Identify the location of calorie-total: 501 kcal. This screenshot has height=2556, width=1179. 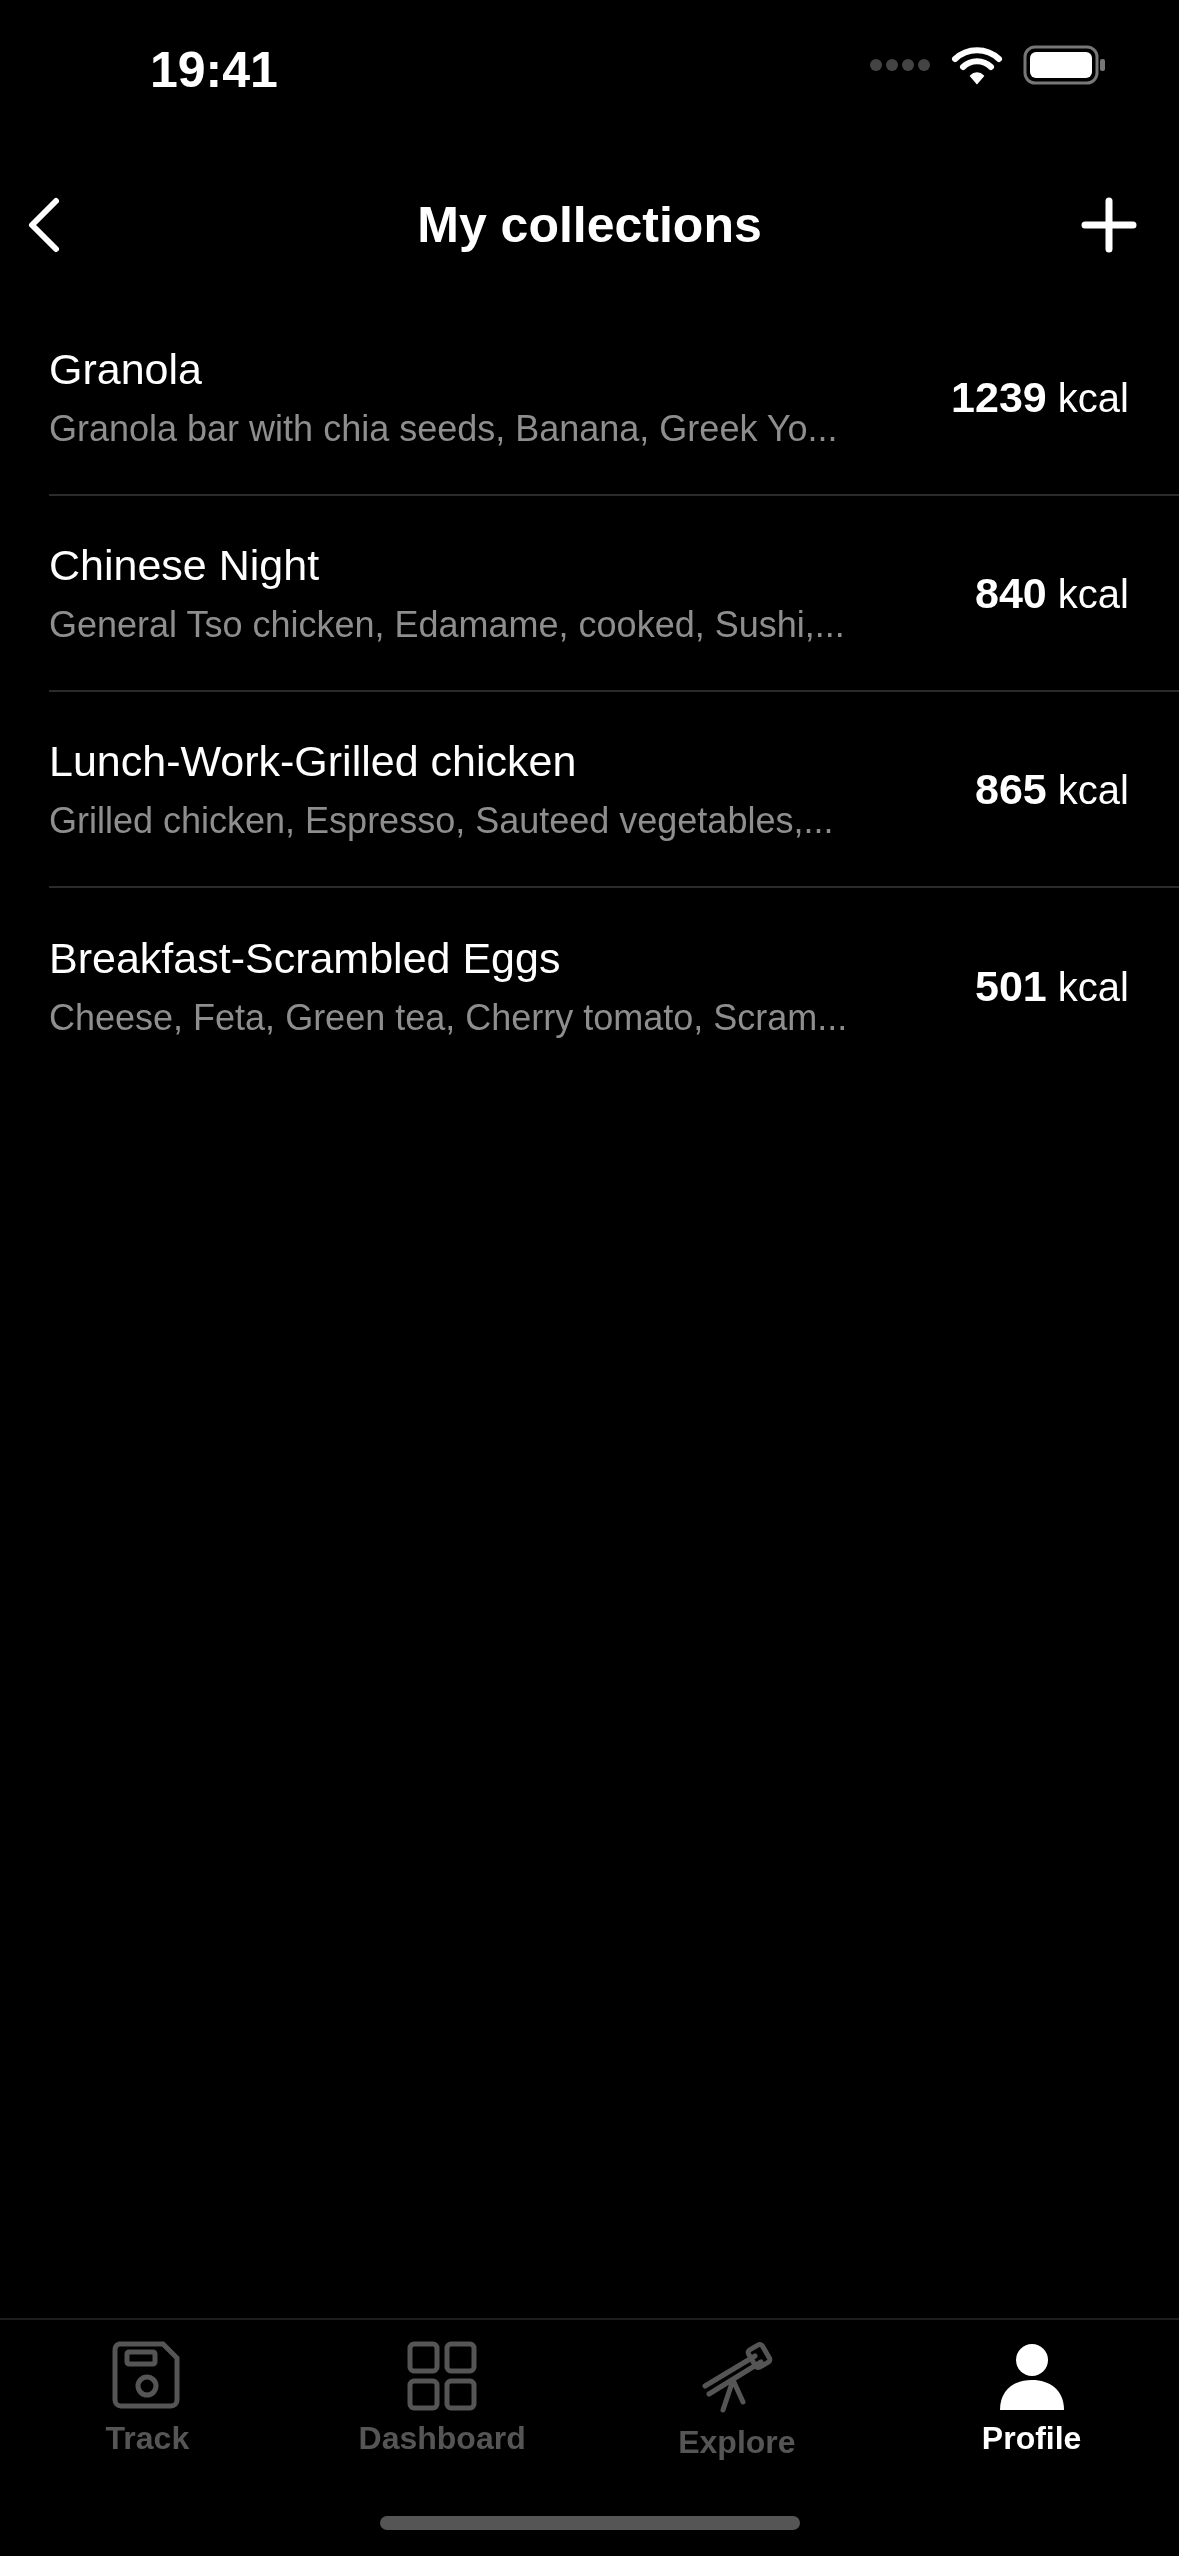
(1052, 986).